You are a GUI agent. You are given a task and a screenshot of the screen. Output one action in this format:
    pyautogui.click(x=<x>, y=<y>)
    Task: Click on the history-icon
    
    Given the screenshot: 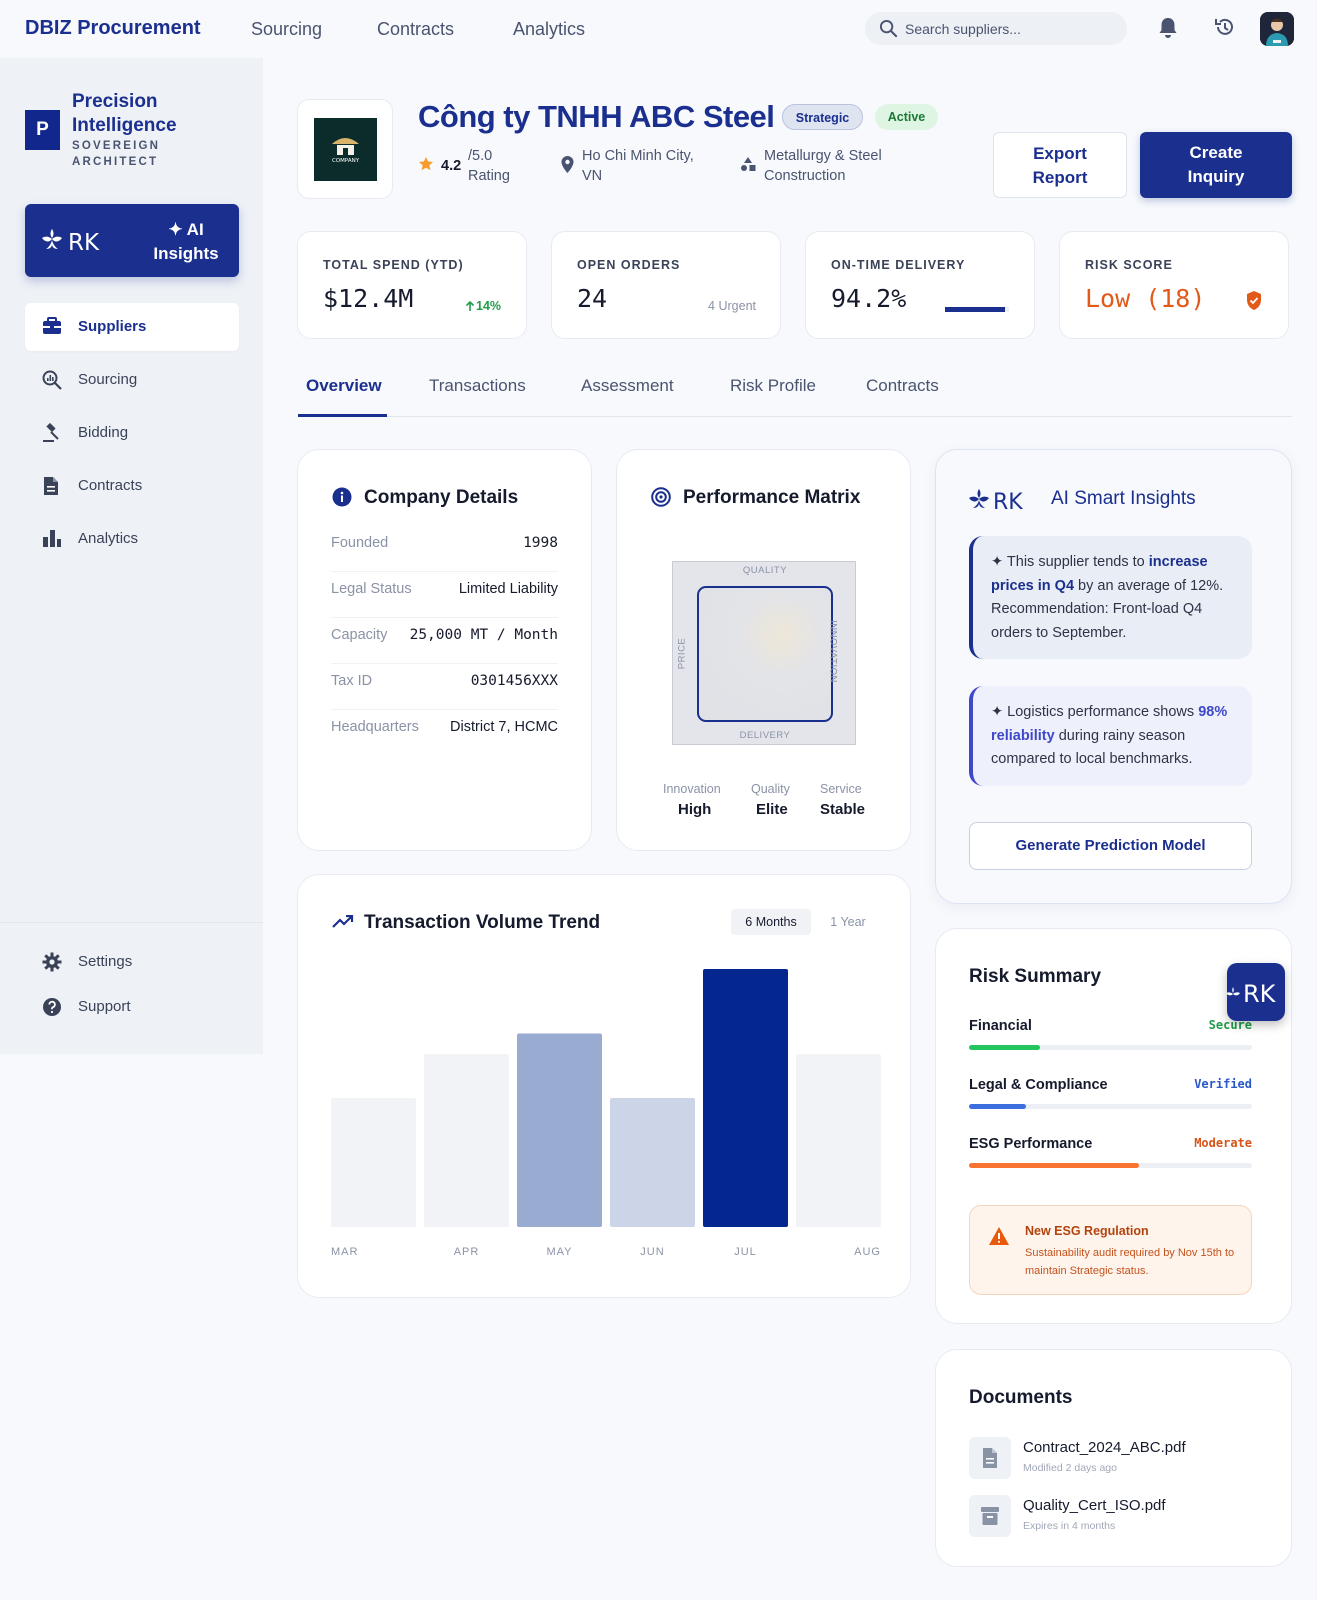 What is the action you would take?
    pyautogui.click(x=1225, y=27)
    